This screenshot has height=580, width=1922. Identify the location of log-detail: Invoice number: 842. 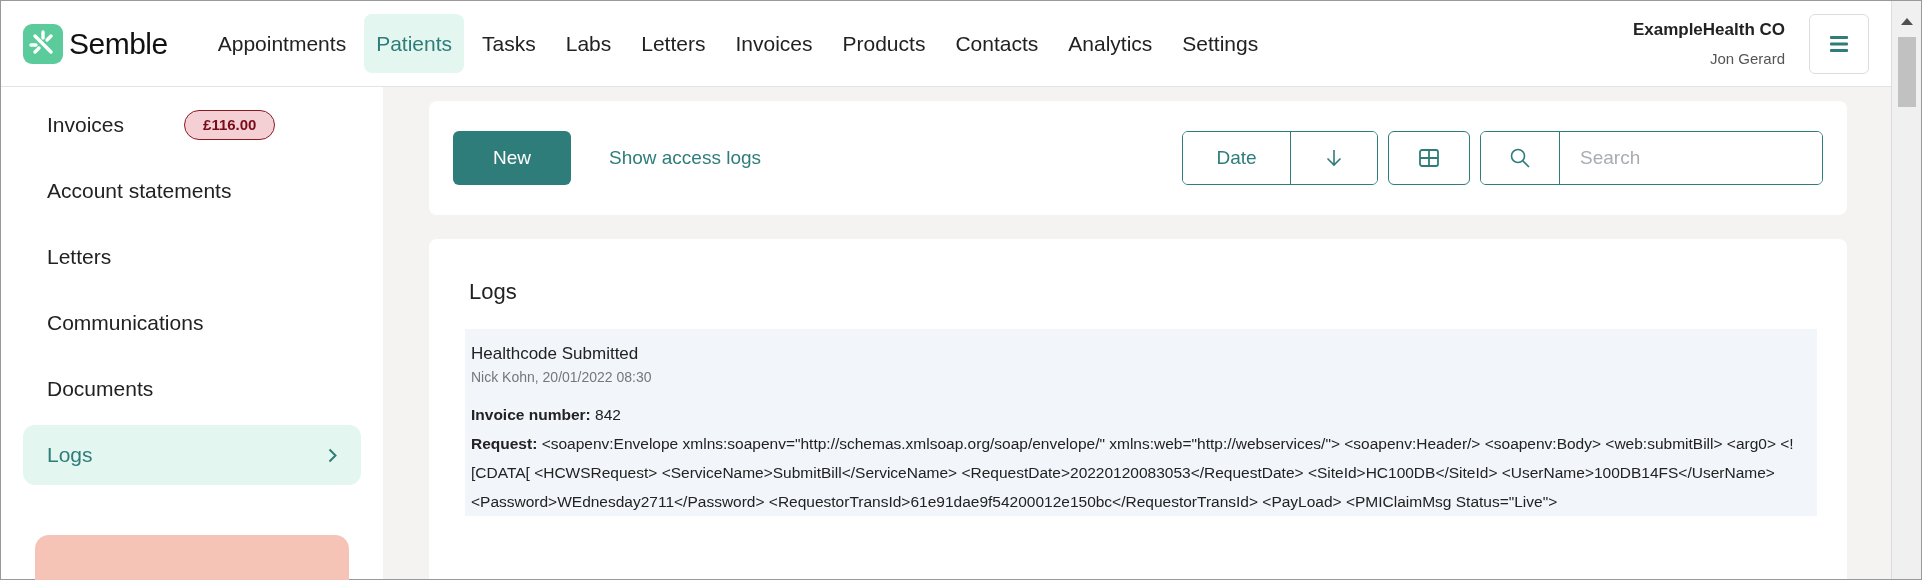
(546, 414).